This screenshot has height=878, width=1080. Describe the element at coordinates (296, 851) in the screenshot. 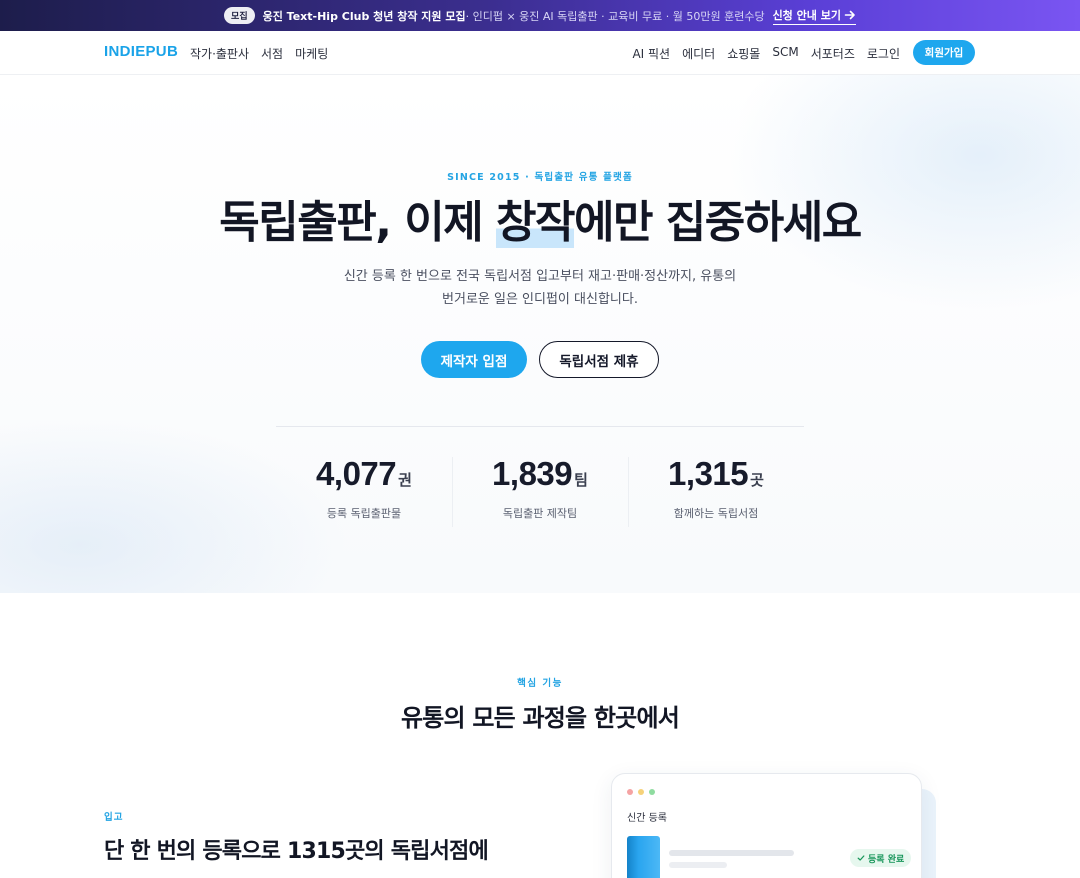

I see `feature-heading: 단 한 번의 등록으로 1315곳의 독립서점에` at that location.